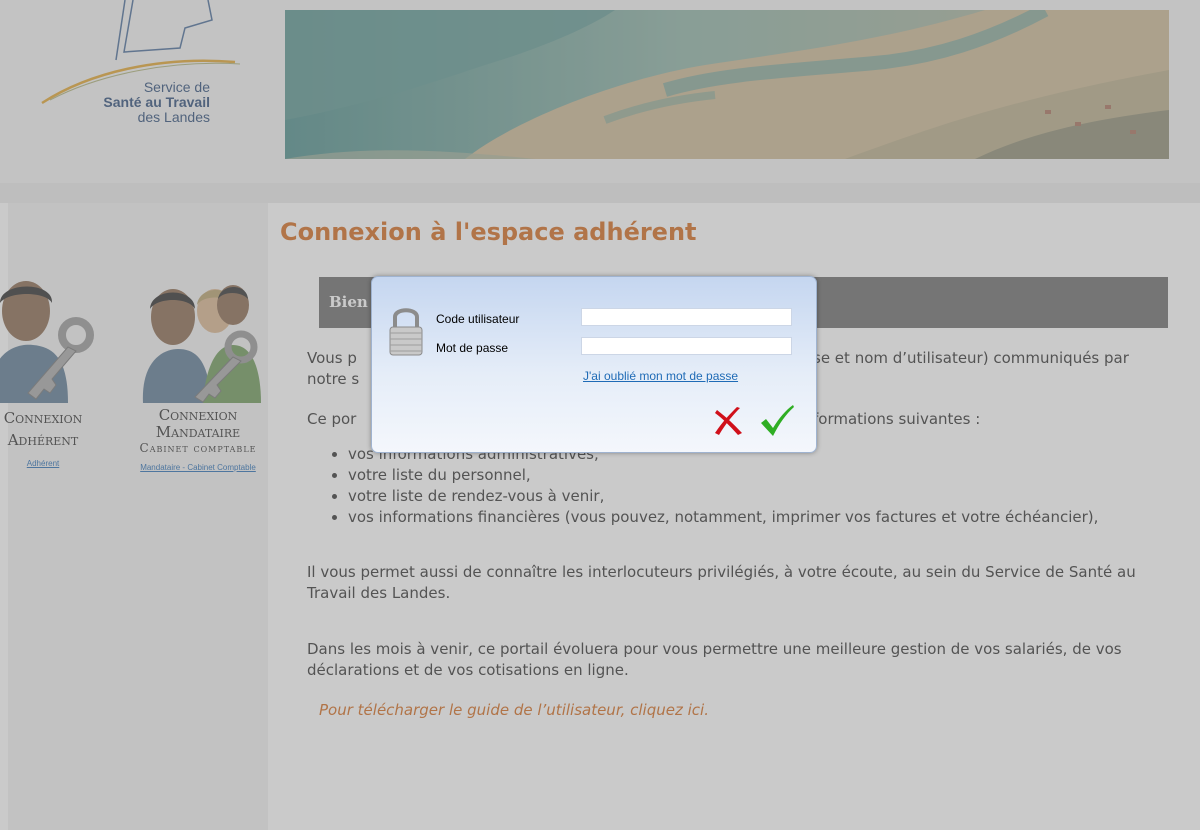 This screenshot has height=830, width=1200. I want to click on cancel-button, so click(729, 421).